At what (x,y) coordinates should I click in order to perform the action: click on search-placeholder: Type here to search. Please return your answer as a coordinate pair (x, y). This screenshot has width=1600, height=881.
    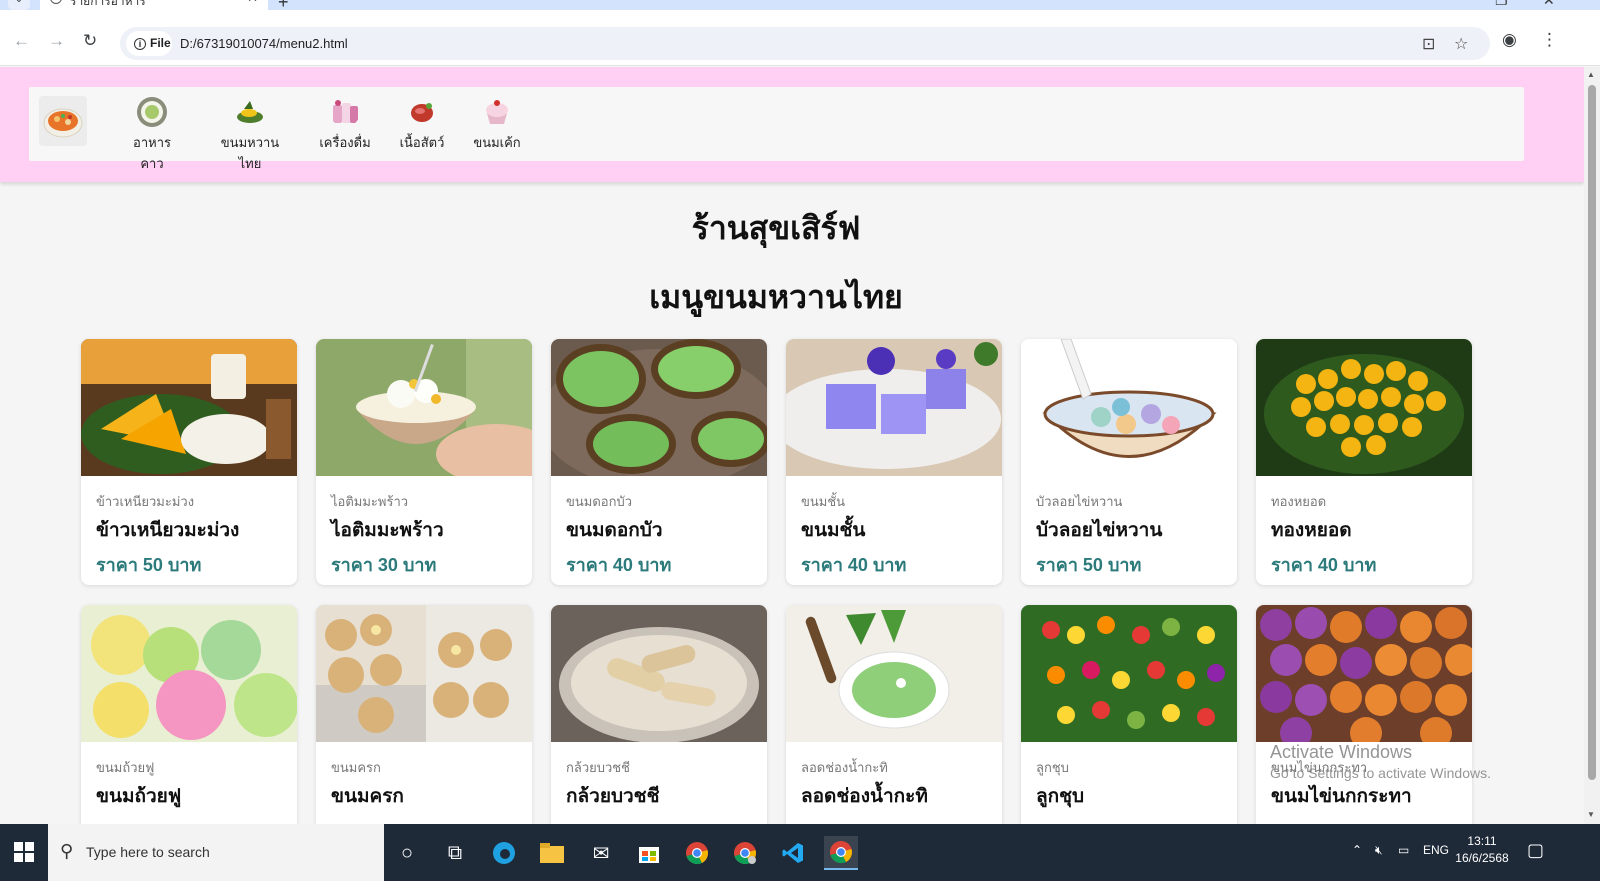
    Looking at the image, I should click on (148, 852).